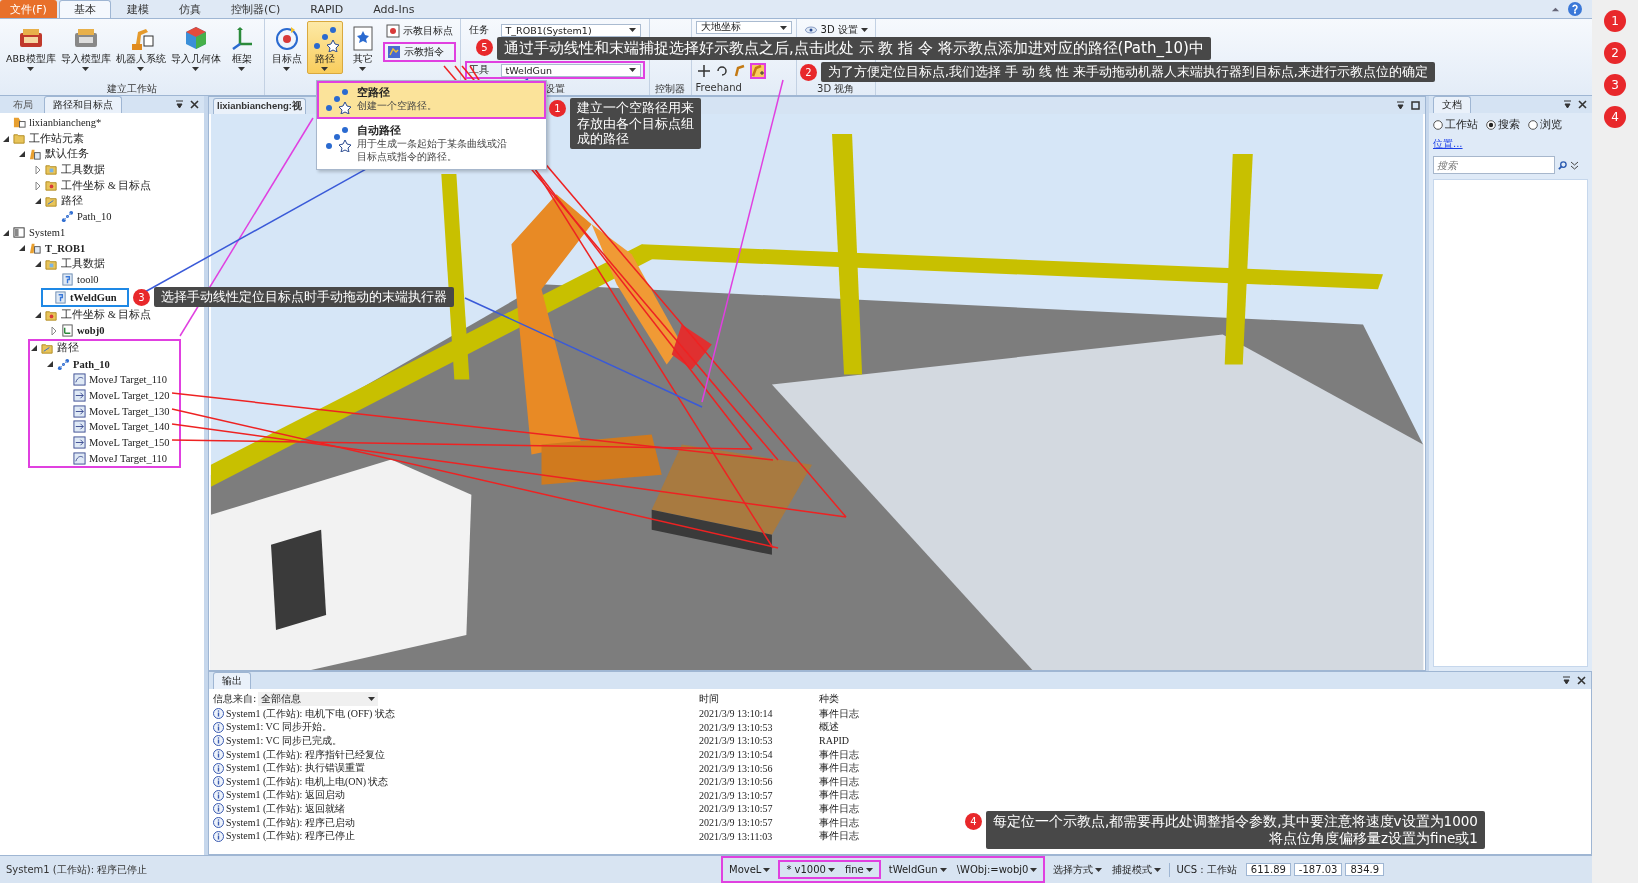  I want to click on log-time: 2021/3/9 13:10:54, so click(736, 755).